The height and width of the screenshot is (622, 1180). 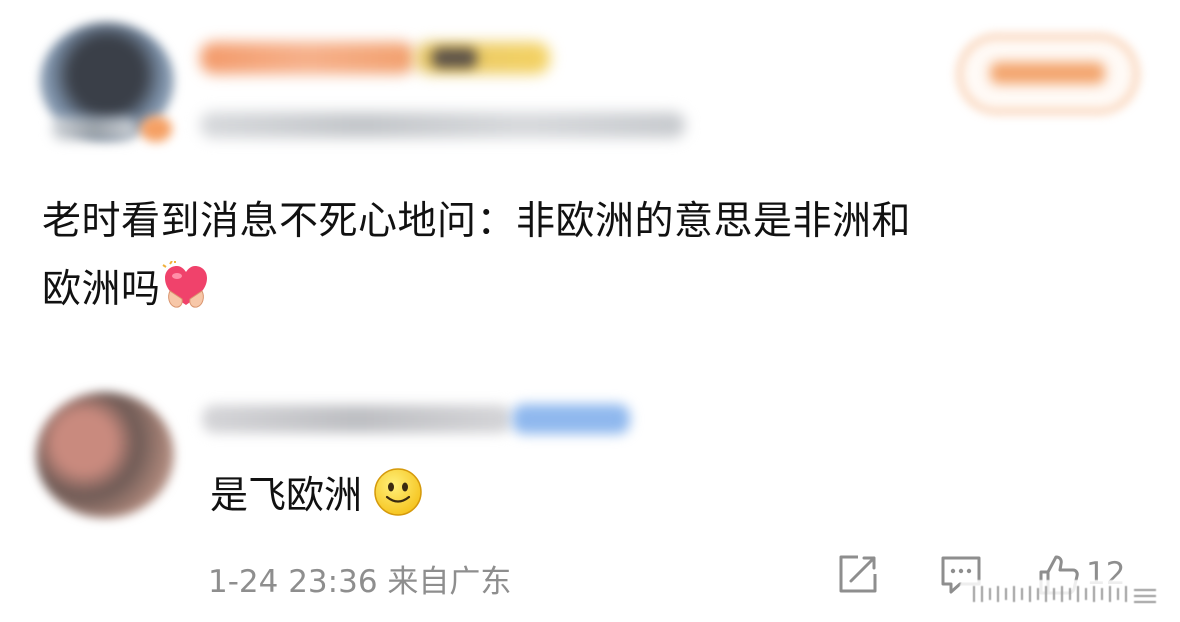 What do you see at coordinates (449, 582) in the screenshot?
I see `comment-location: 来自广东` at bounding box center [449, 582].